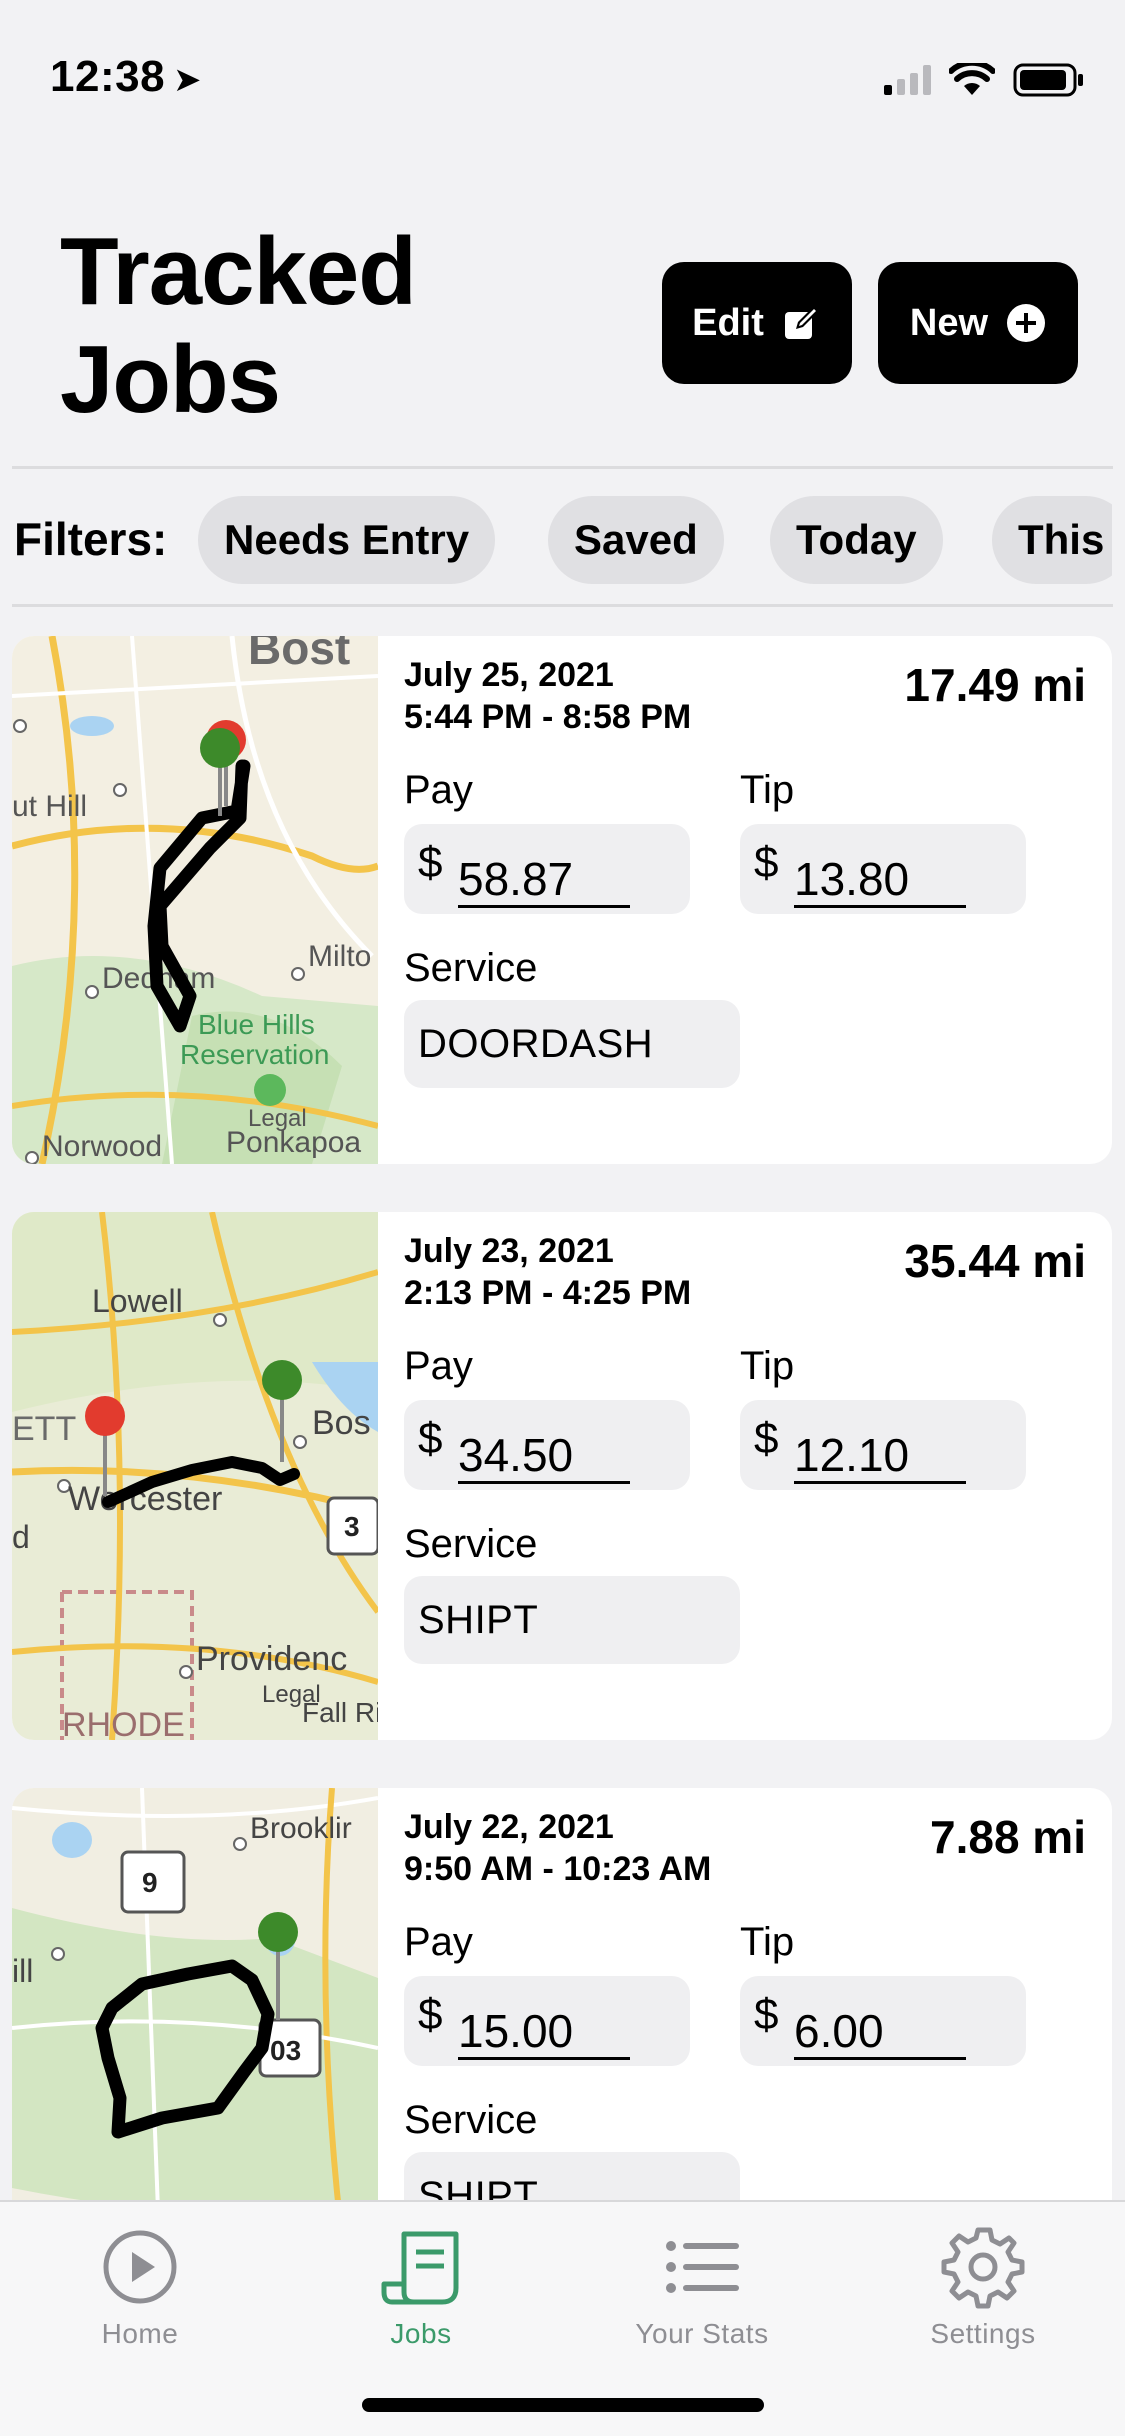  What do you see at coordinates (572, 1044) in the screenshot?
I see `service-field: DOORDASH` at bounding box center [572, 1044].